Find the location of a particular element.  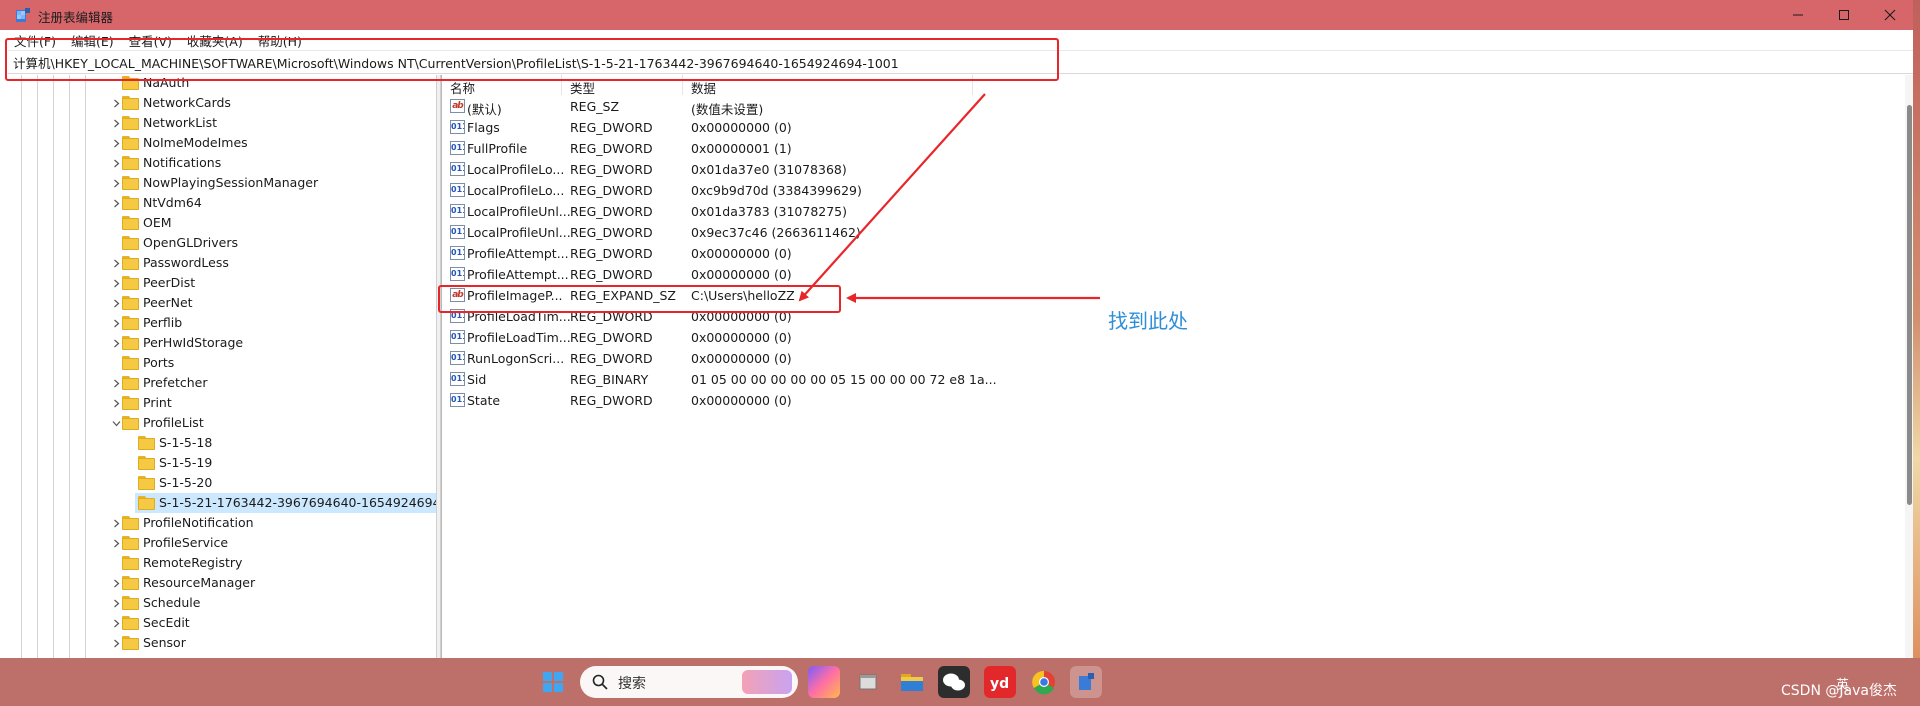

value-row: 011State REG_DWORD 0x00000000 (0) is located at coordinates (942, 400).